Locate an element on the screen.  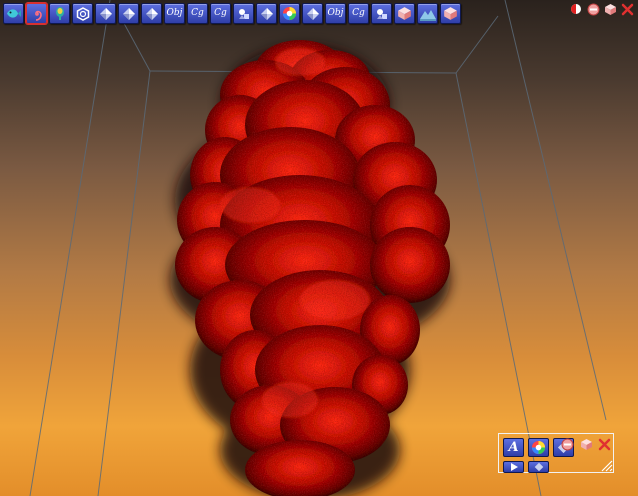
hexagon-icon is located at coordinates (83, 13).